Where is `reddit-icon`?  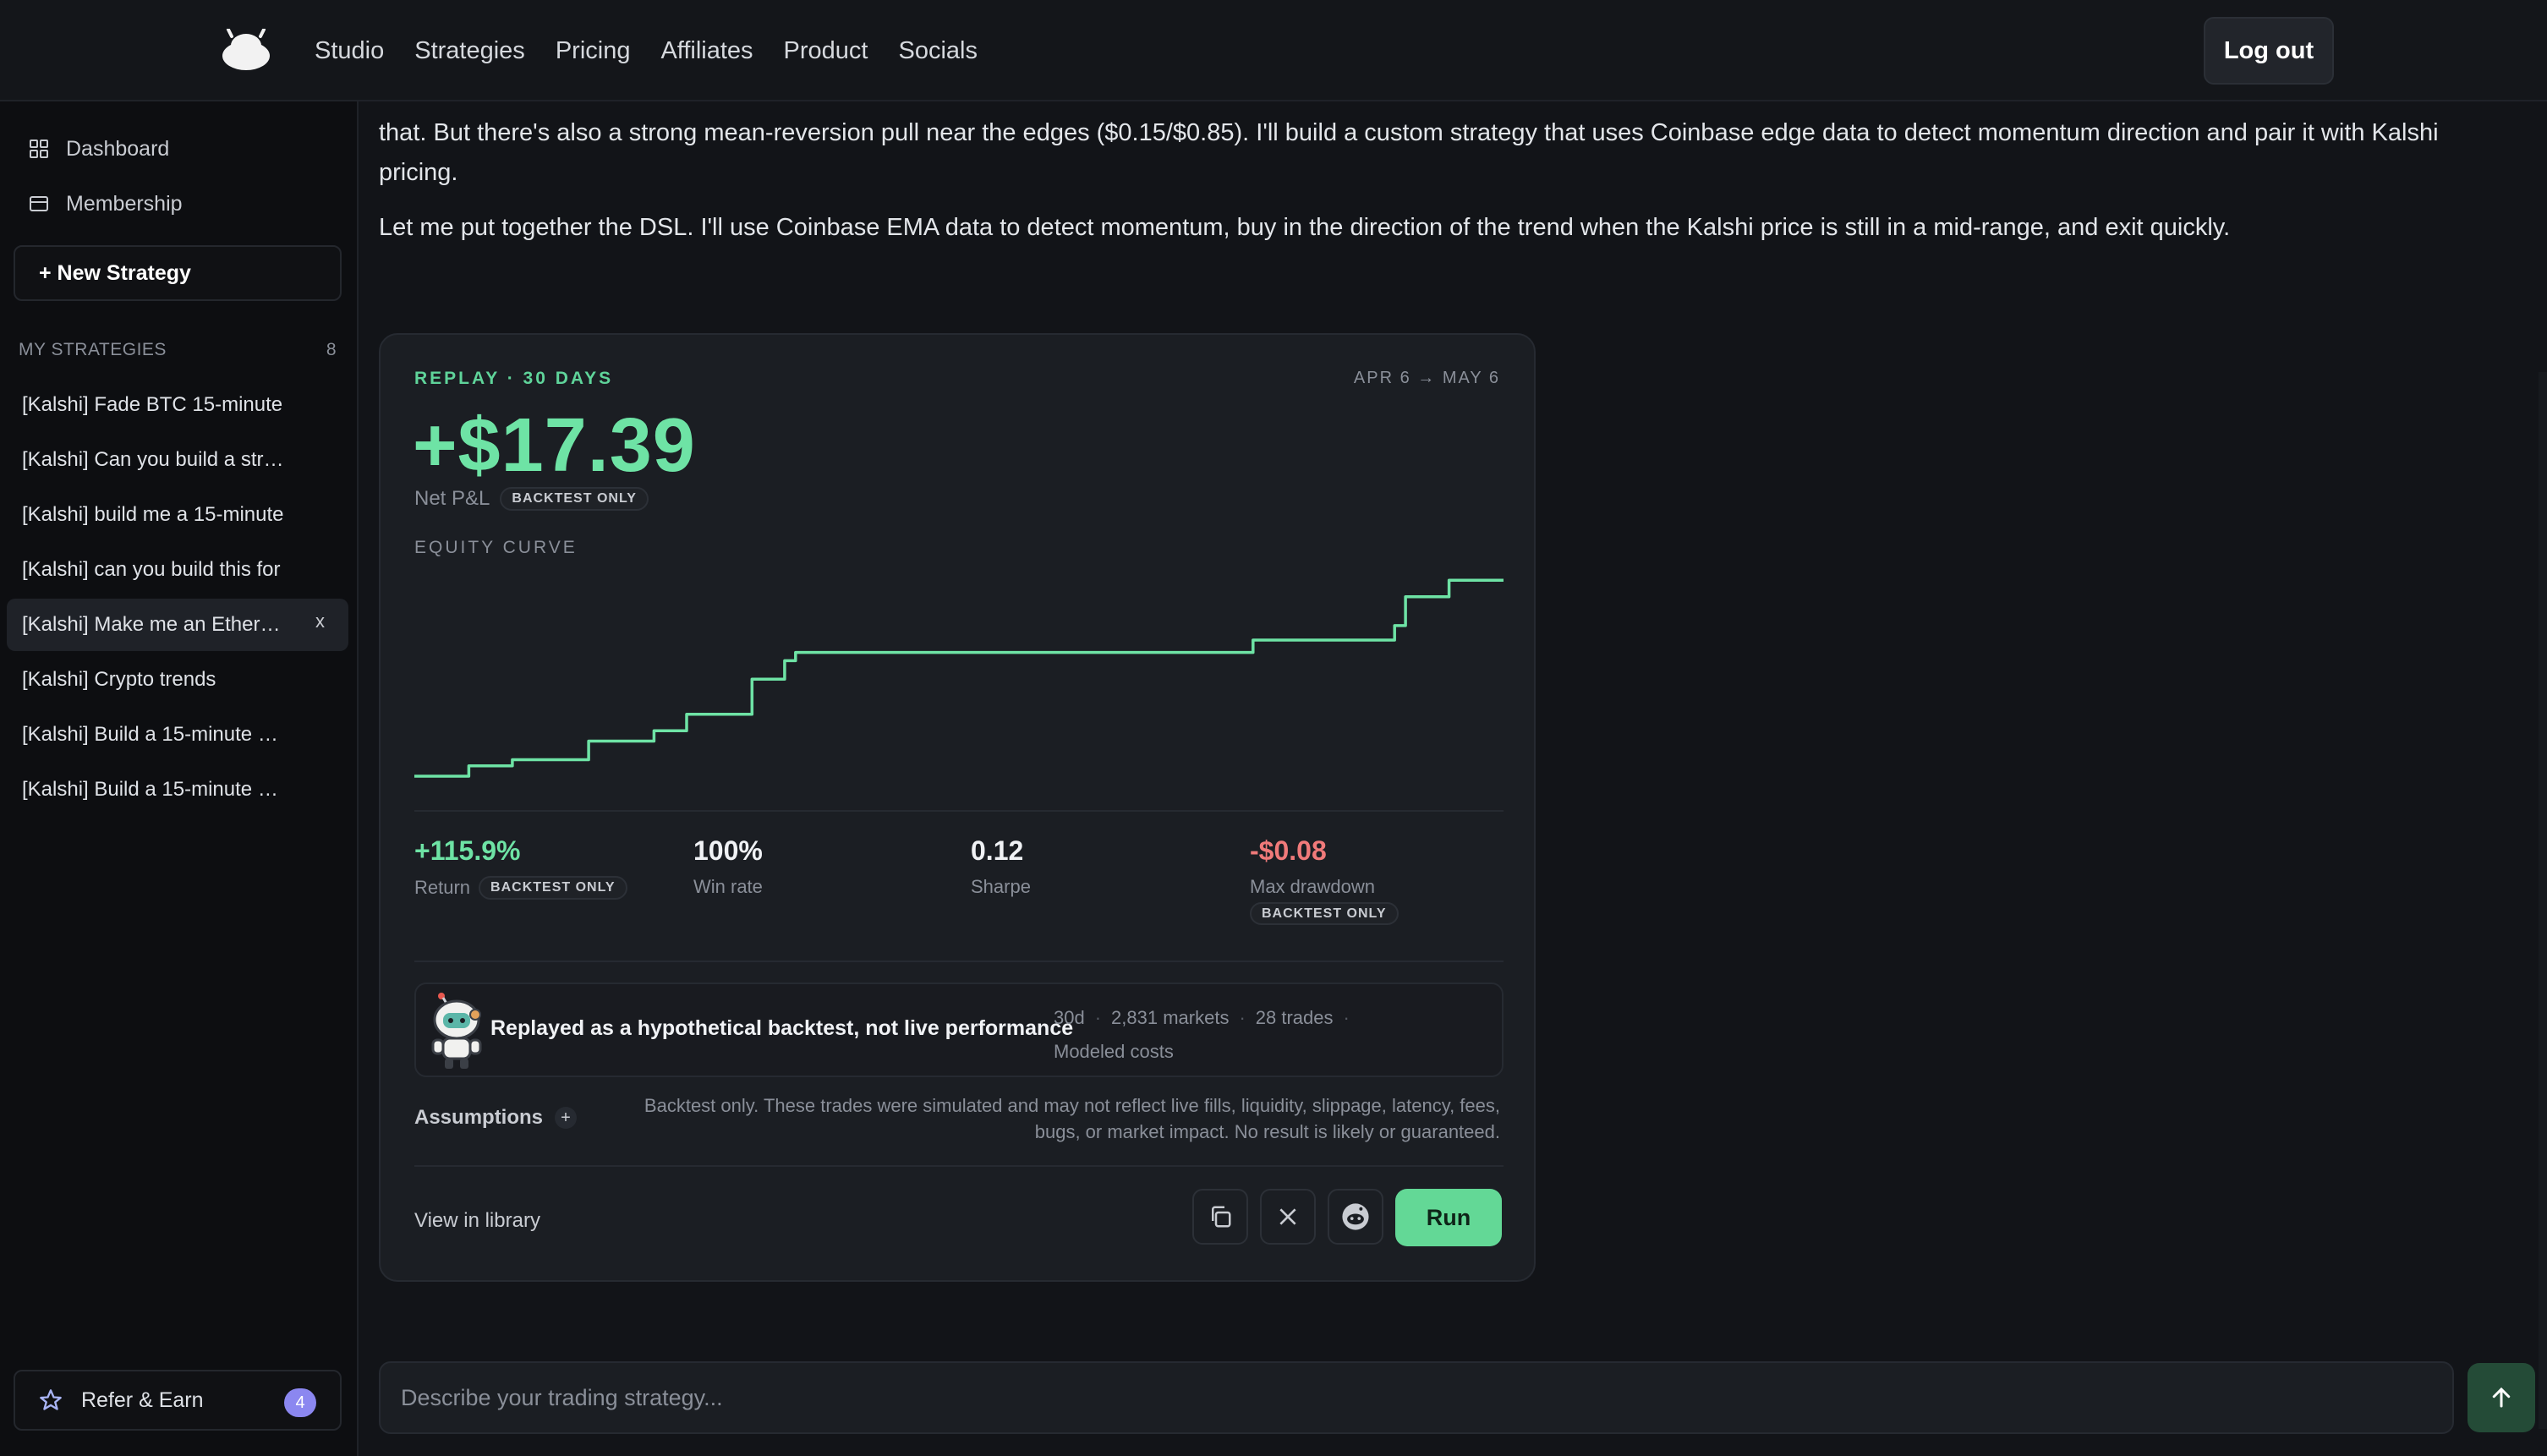 reddit-icon is located at coordinates (1355, 1217).